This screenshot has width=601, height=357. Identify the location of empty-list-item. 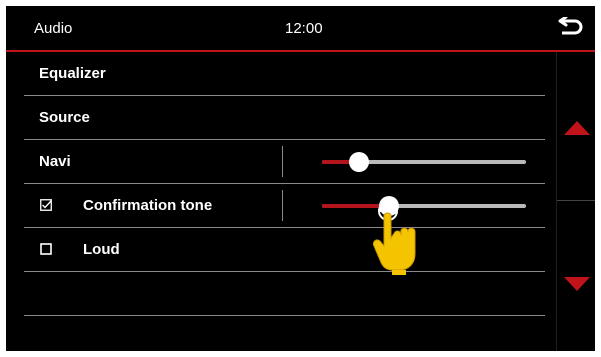
(284, 294).